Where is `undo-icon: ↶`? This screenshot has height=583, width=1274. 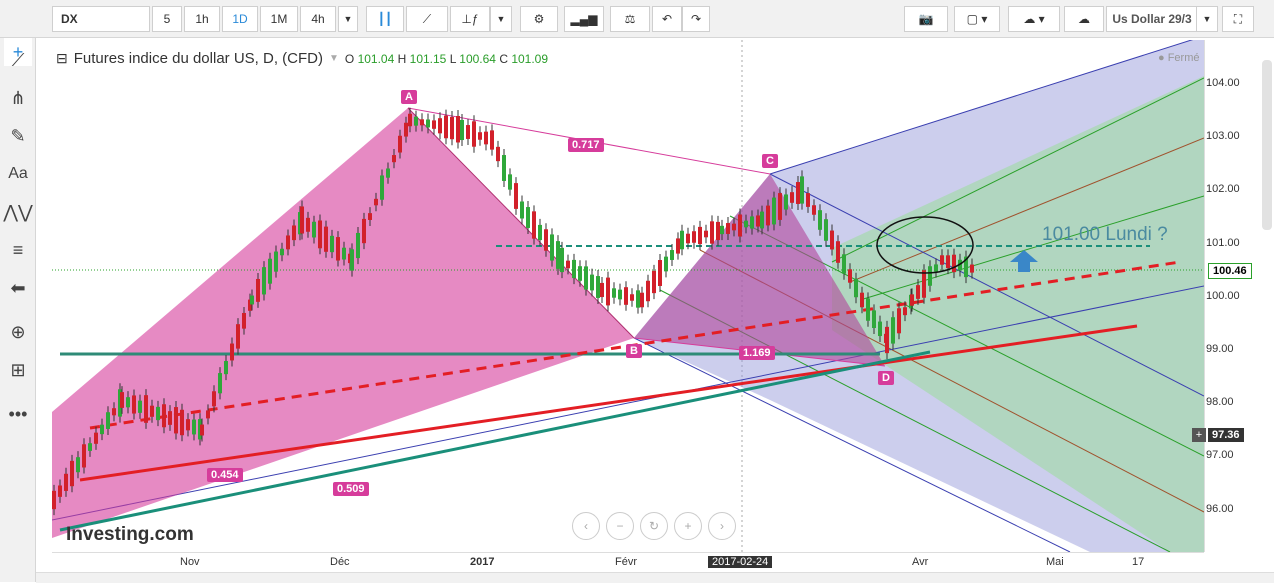
undo-icon: ↶ is located at coordinates (667, 19).